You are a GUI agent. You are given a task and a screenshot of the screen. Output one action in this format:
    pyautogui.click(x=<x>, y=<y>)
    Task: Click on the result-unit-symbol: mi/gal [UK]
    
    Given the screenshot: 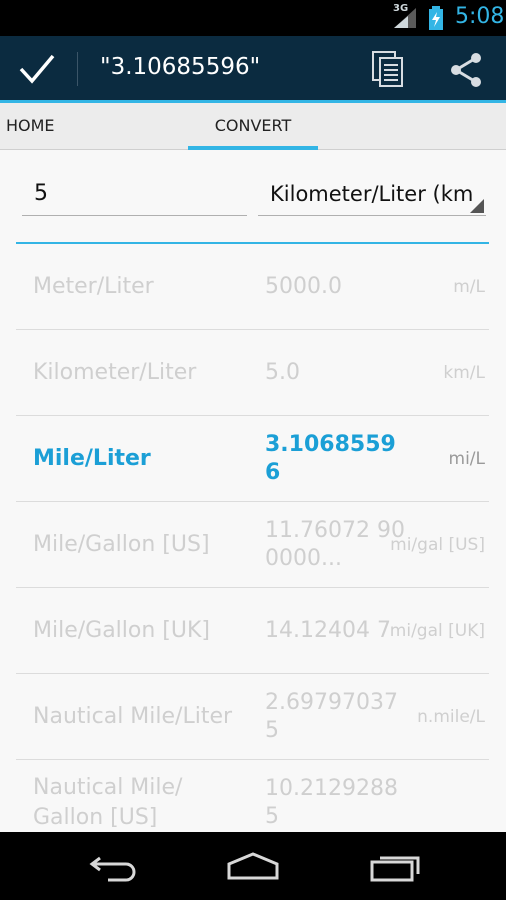 What is the action you would take?
    pyautogui.click(x=437, y=631)
    